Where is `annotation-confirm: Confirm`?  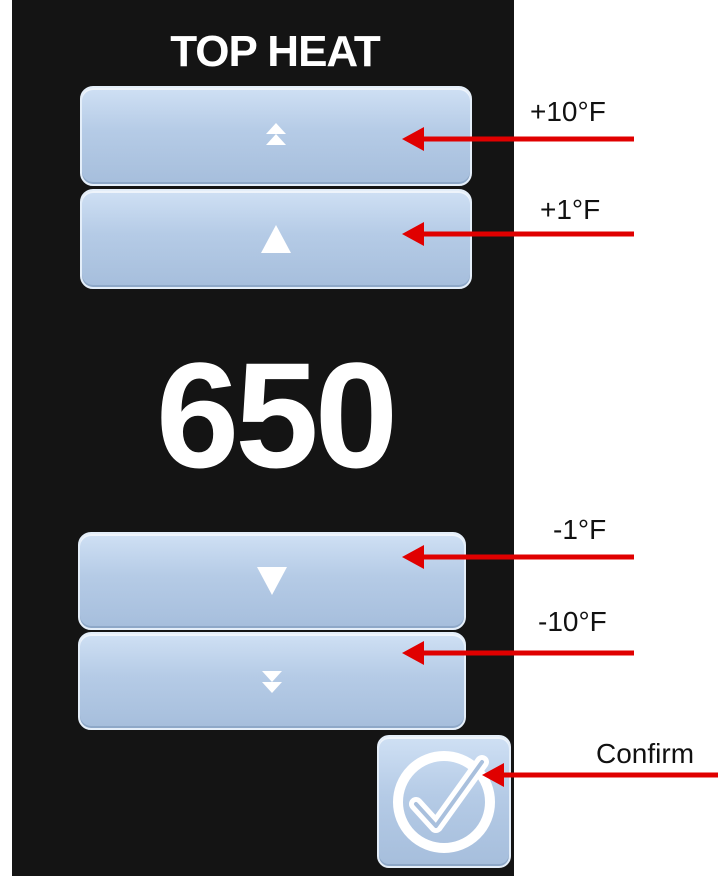
annotation-confirm: Confirm is located at coordinates (645, 753).